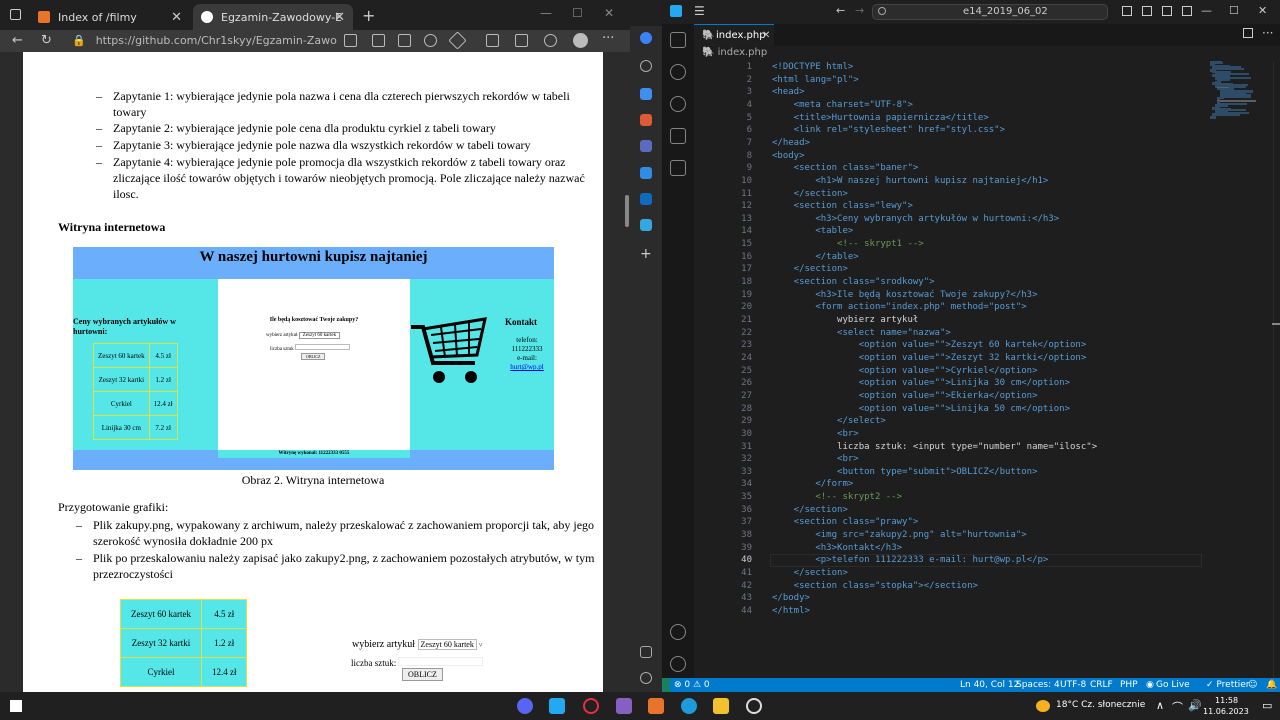  I want to click on code-line: <button type="submit">OBLICZ</button>, so click(905, 472).